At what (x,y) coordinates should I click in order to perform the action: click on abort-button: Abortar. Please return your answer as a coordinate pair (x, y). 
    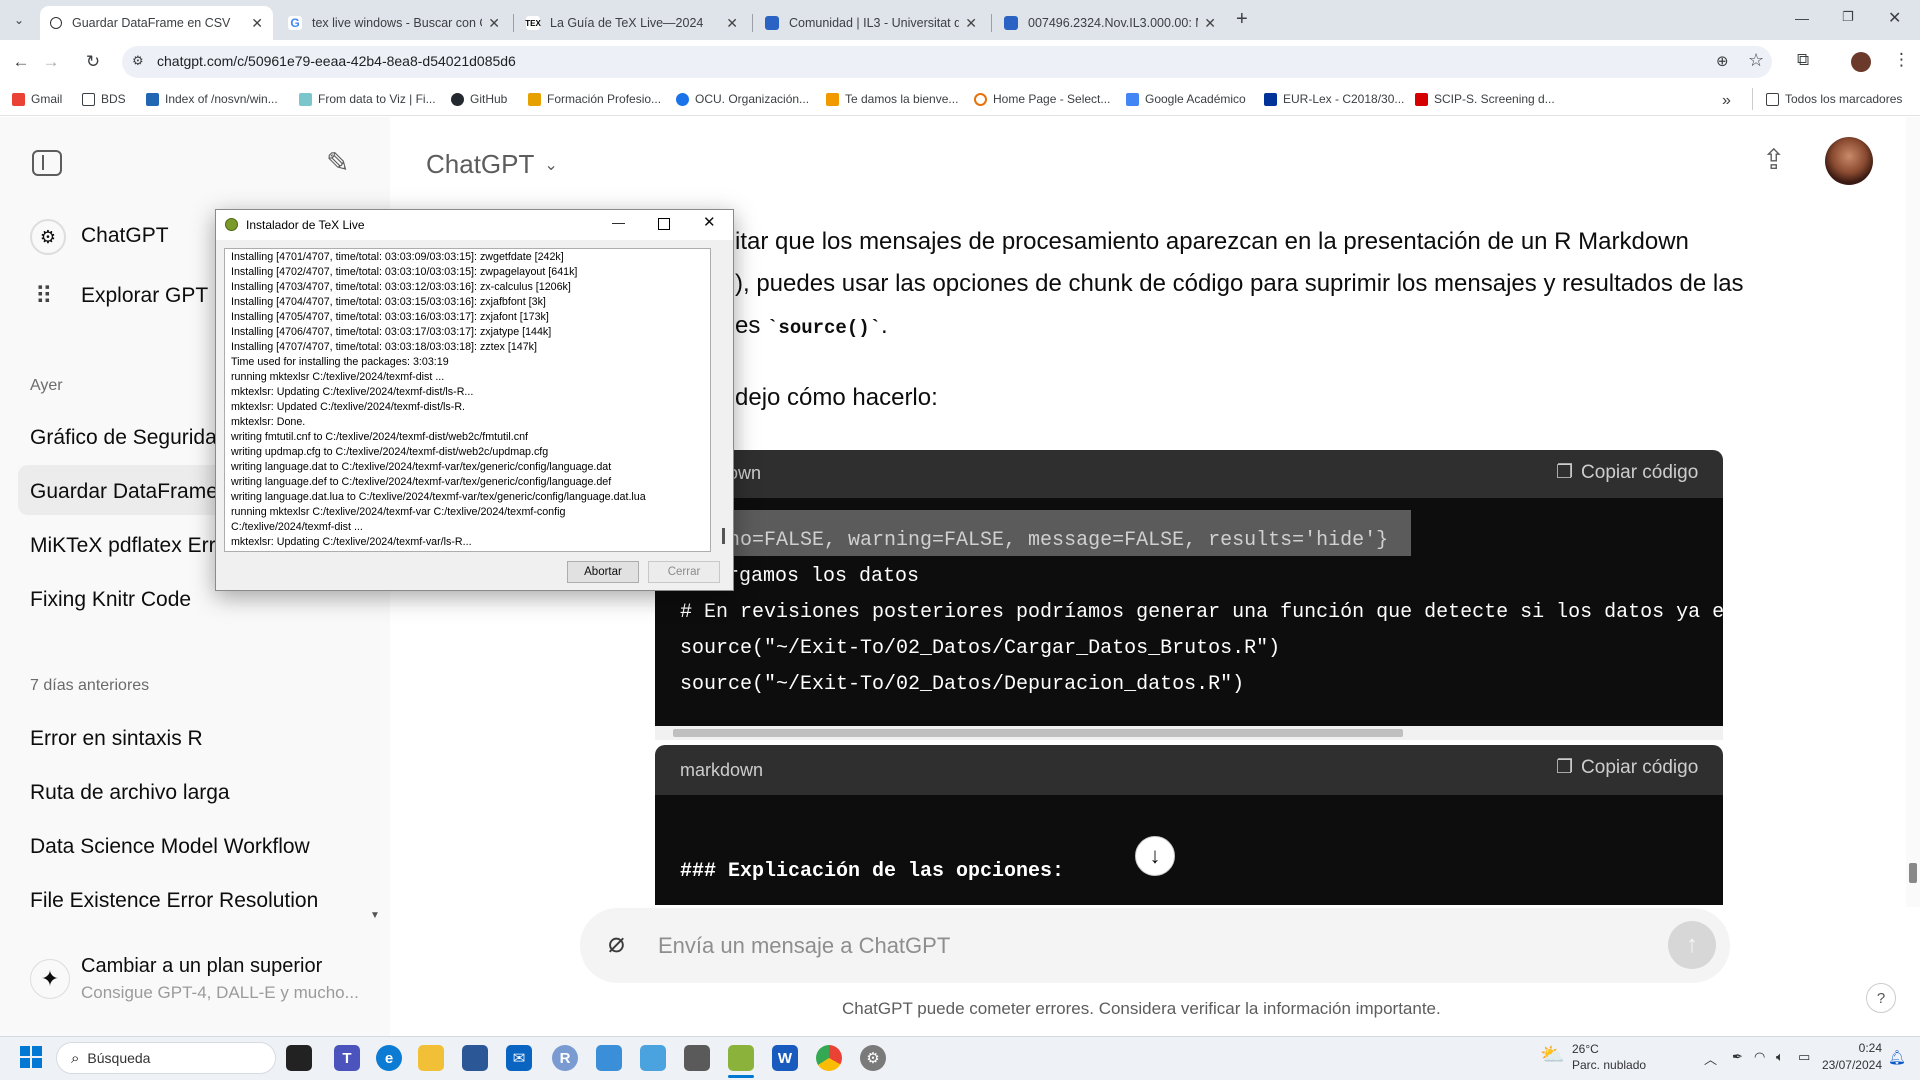
    Looking at the image, I should click on (603, 572).